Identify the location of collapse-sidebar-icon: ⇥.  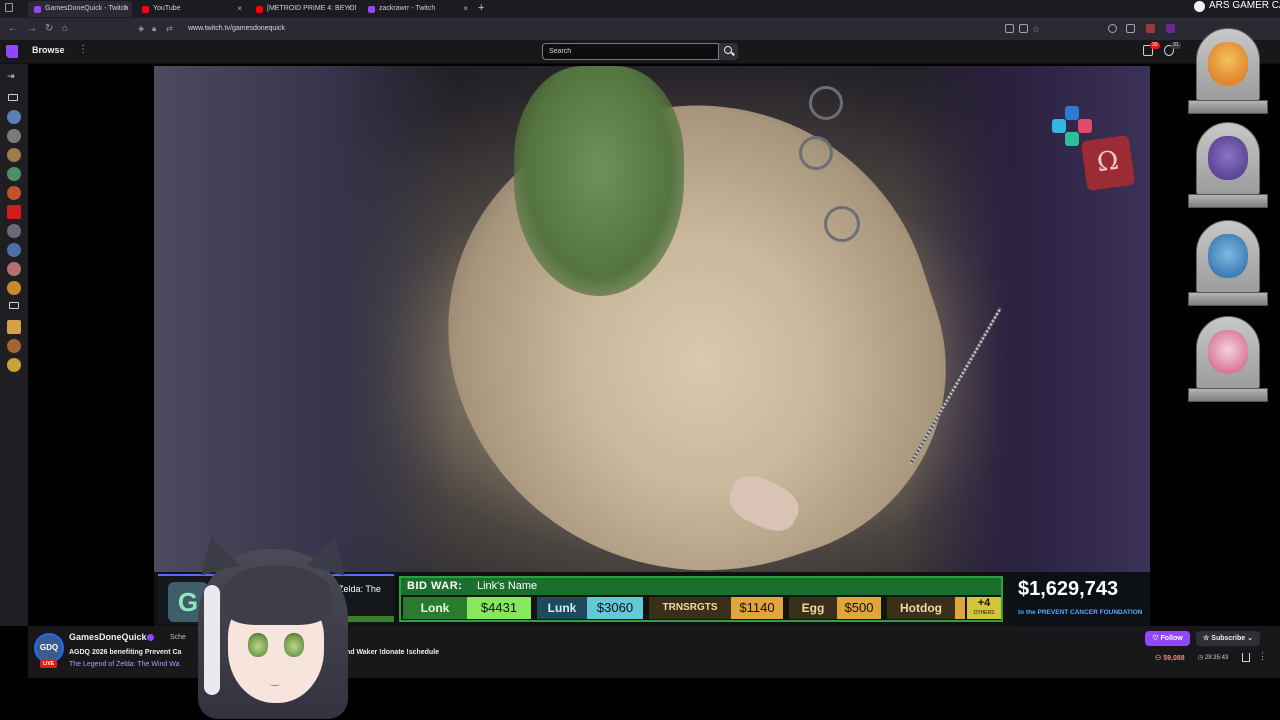
(11, 76).